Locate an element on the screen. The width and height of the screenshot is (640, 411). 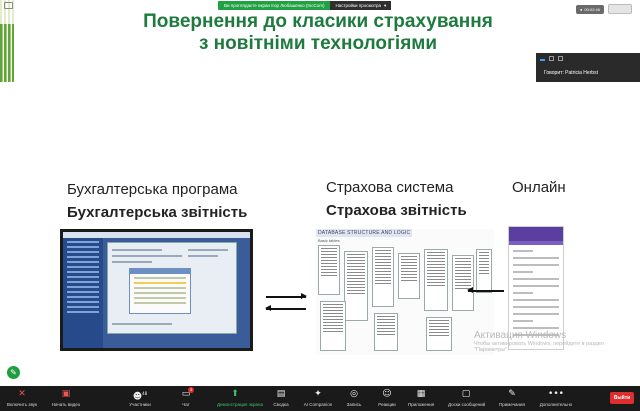
summary-button: ▤ Сводка is located at coordinates (281, 397).